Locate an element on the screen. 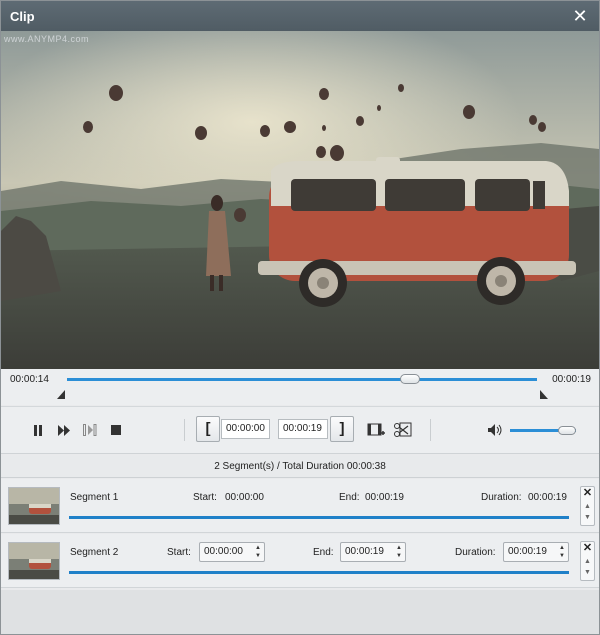 This screenshot has height=635, width=600. volume-icon is located at coordinates (496, 430).